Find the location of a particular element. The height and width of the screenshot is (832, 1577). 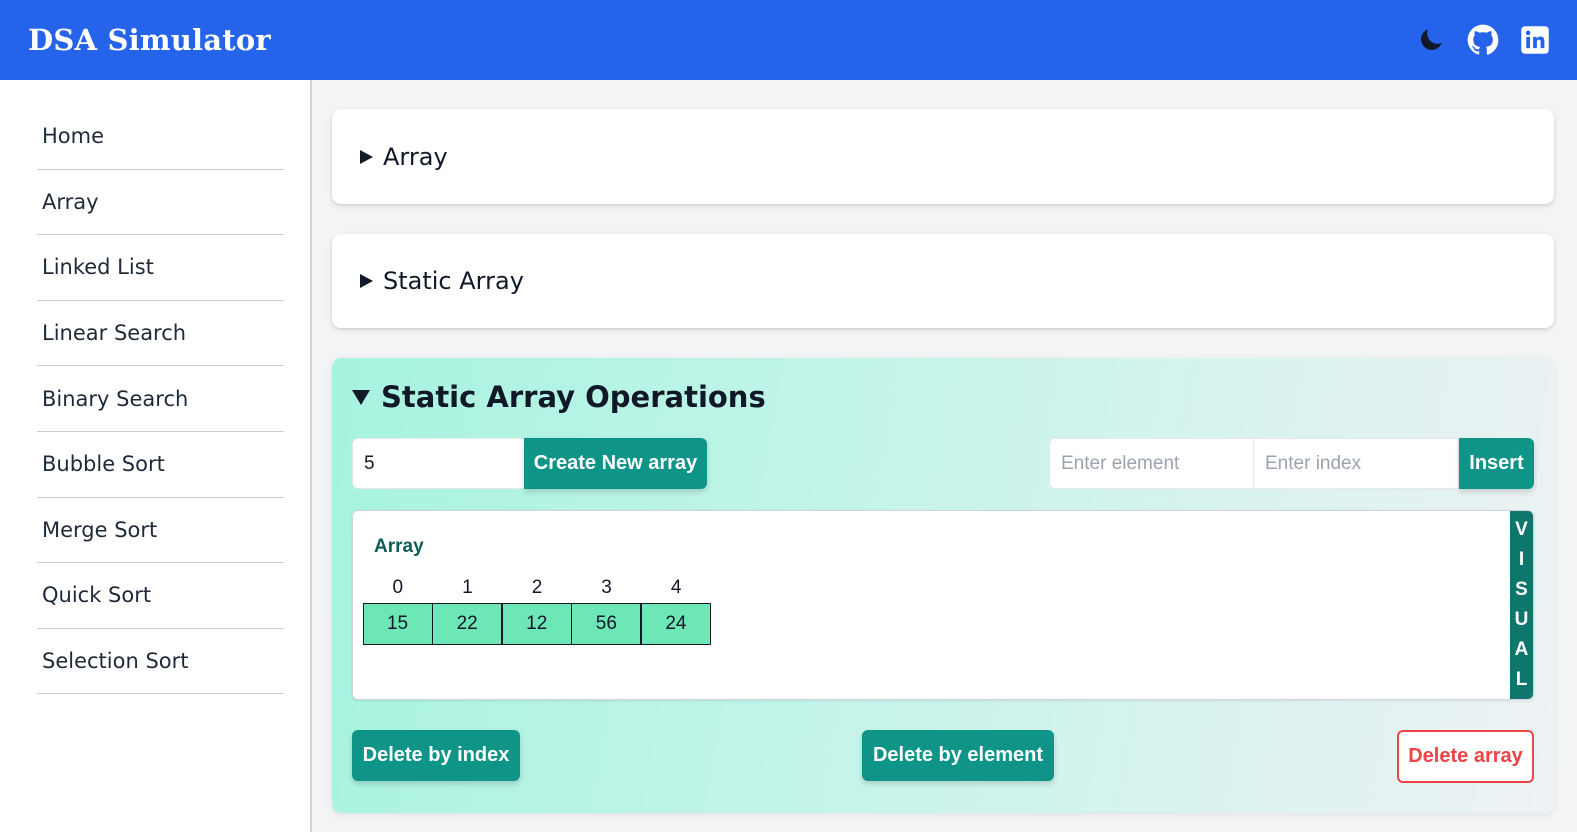

array-cells: 0 15 1 22 2 12 3 56 4 24 is located at coordinates (536, 609).